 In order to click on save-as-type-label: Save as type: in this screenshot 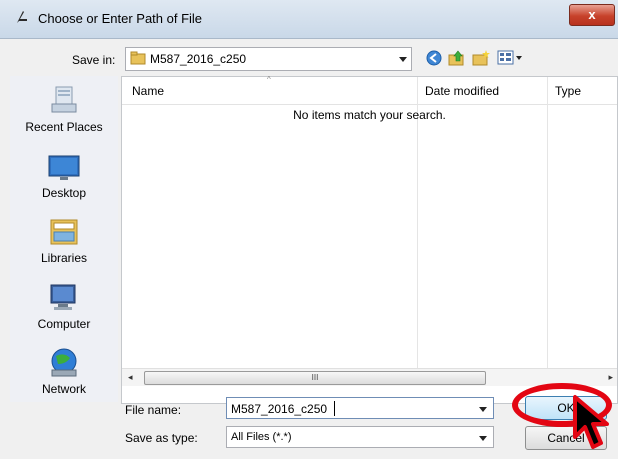, I will do `click(161, 438)`.